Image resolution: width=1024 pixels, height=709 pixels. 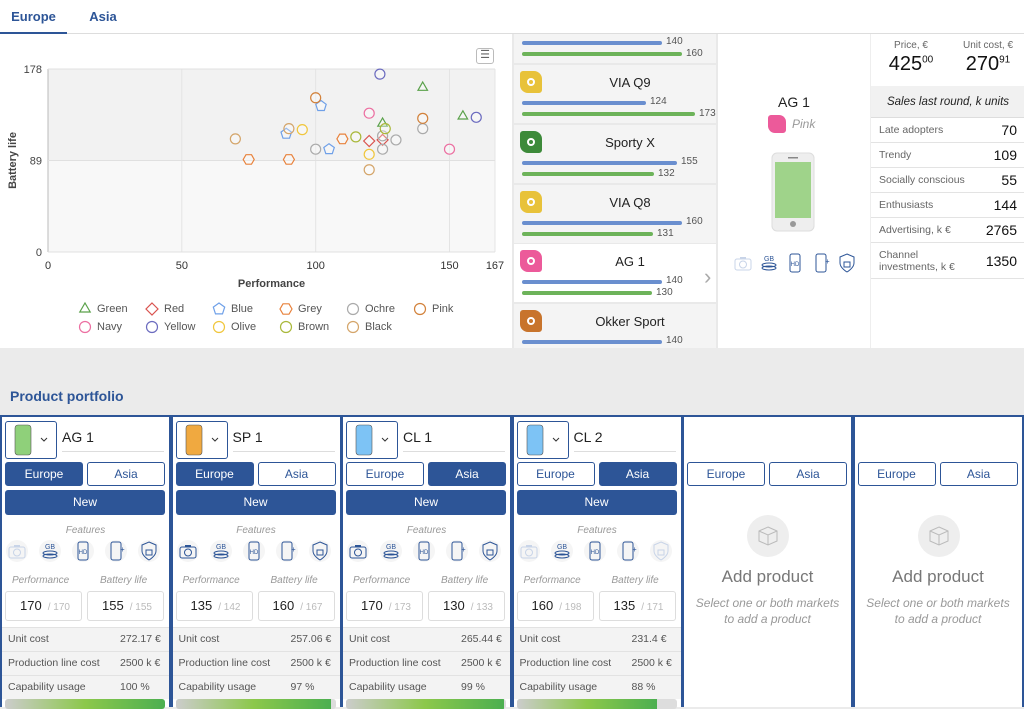 What do you see at coordinates (33, 17) in the screenshot?
I see `tab-europe: Europe` at bounding box center [33, 17].